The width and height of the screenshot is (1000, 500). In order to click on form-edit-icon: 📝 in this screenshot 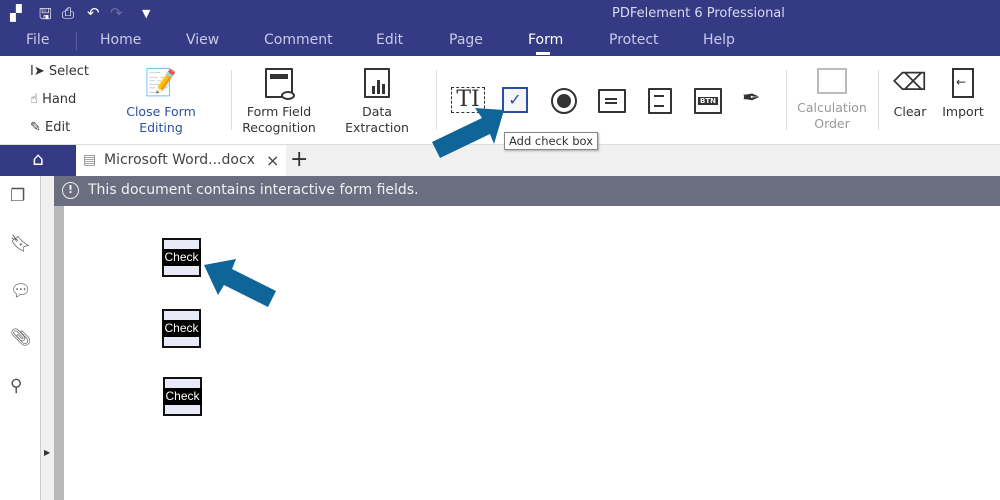, I will do `click(161, 83)`.